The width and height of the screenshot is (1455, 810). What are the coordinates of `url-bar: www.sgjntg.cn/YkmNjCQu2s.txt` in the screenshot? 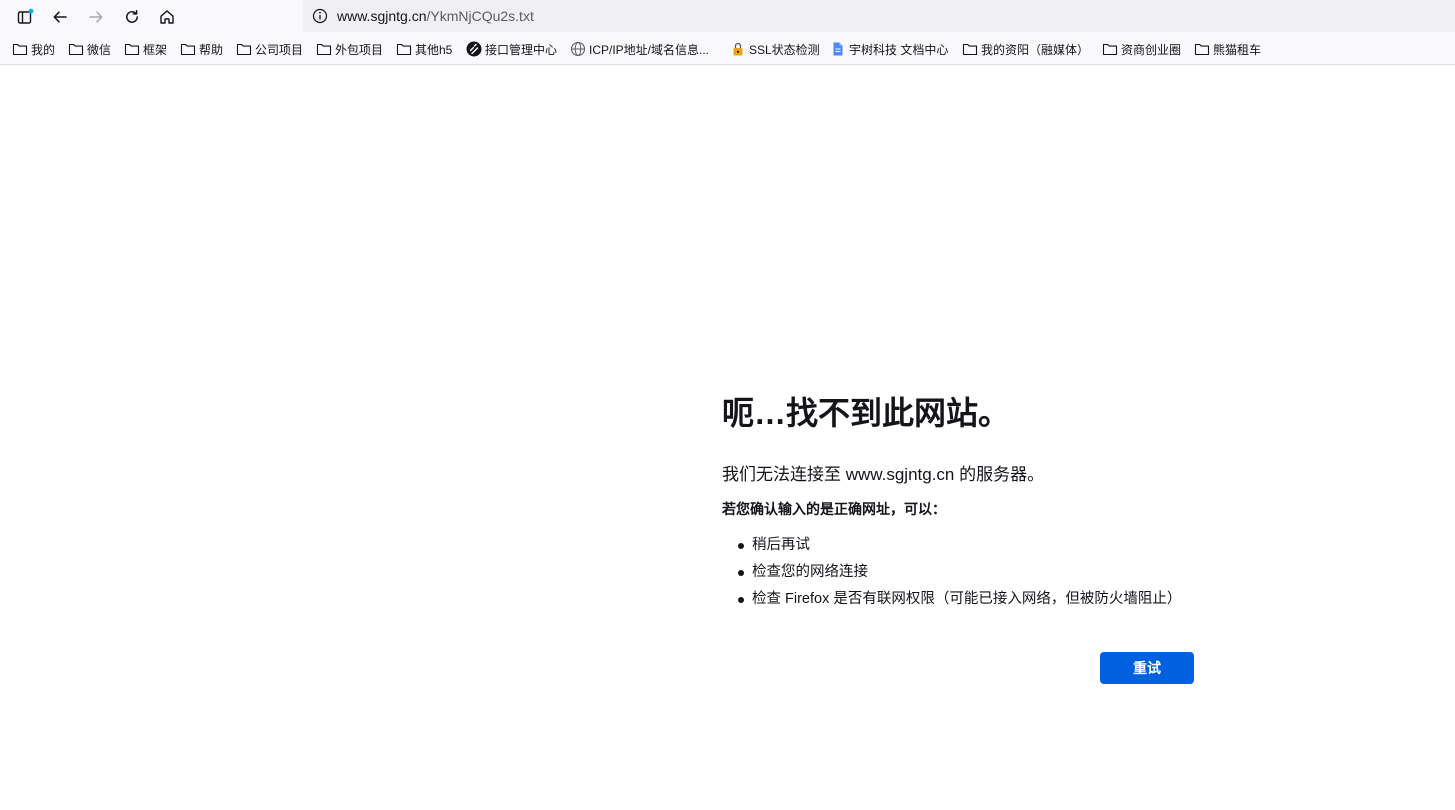 It's located at (879, 16).